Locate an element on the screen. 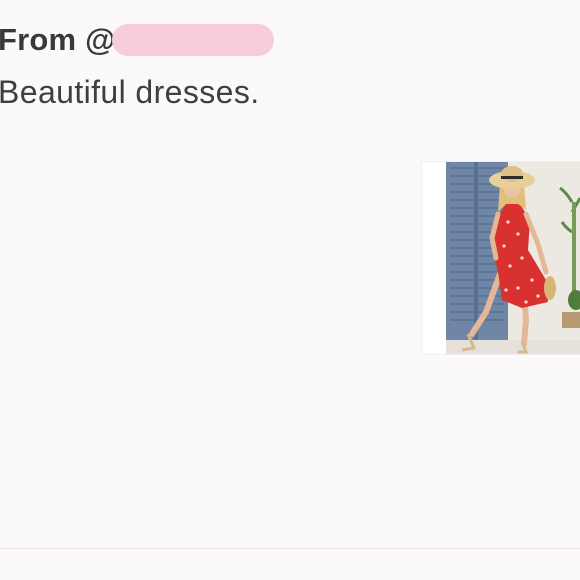  bottom-divider is located at coordinates (290, 548).